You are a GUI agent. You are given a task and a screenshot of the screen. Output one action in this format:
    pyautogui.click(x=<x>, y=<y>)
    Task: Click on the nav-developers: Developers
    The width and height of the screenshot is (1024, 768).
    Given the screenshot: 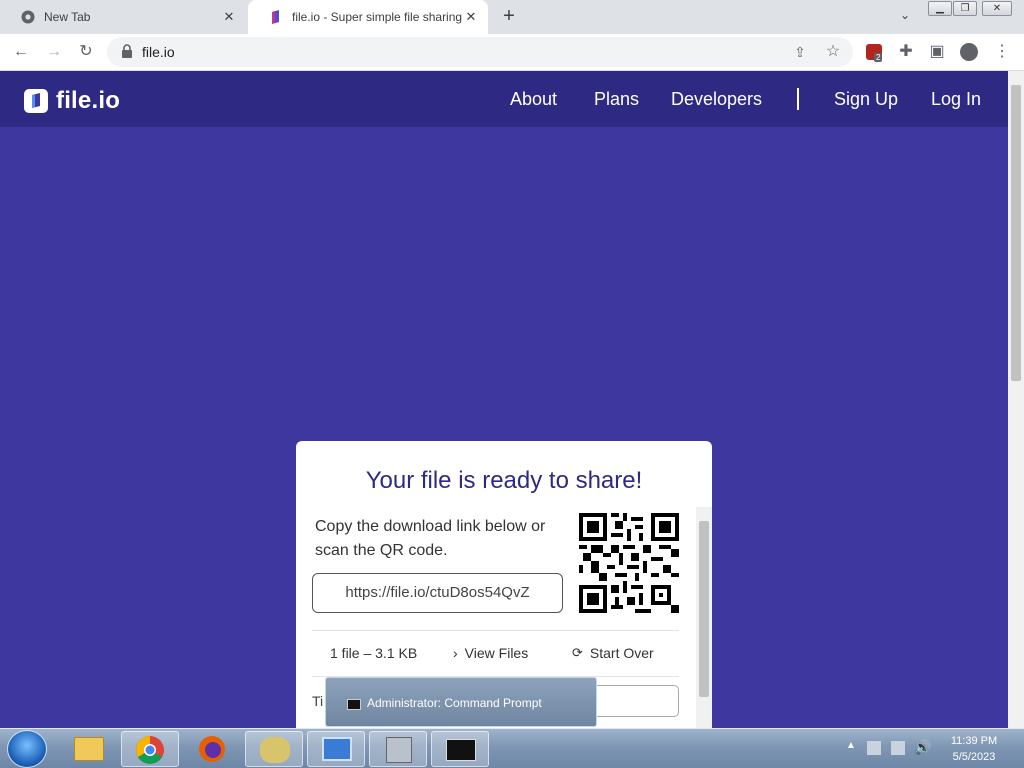 What is the action you would take?
    pyautogui.click(x=716, y=99)
    